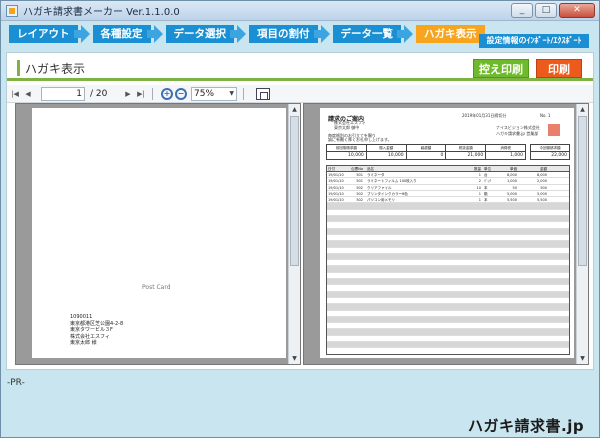 This screenshot has height=438, width=600. What do you see at coordinates (15, 94) in the screenshot?
I see `first-page-icon: |◀` at bounding box center [15, 94].